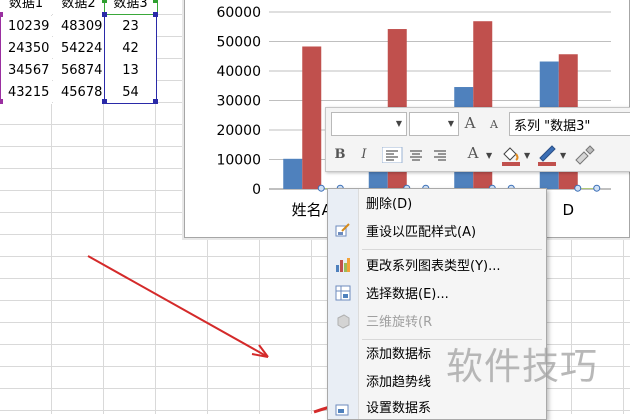  What do you see at coordinates (434, 124) in the screenshot?
I see `font-size-box: ▼` at bounding box center [434, 124].